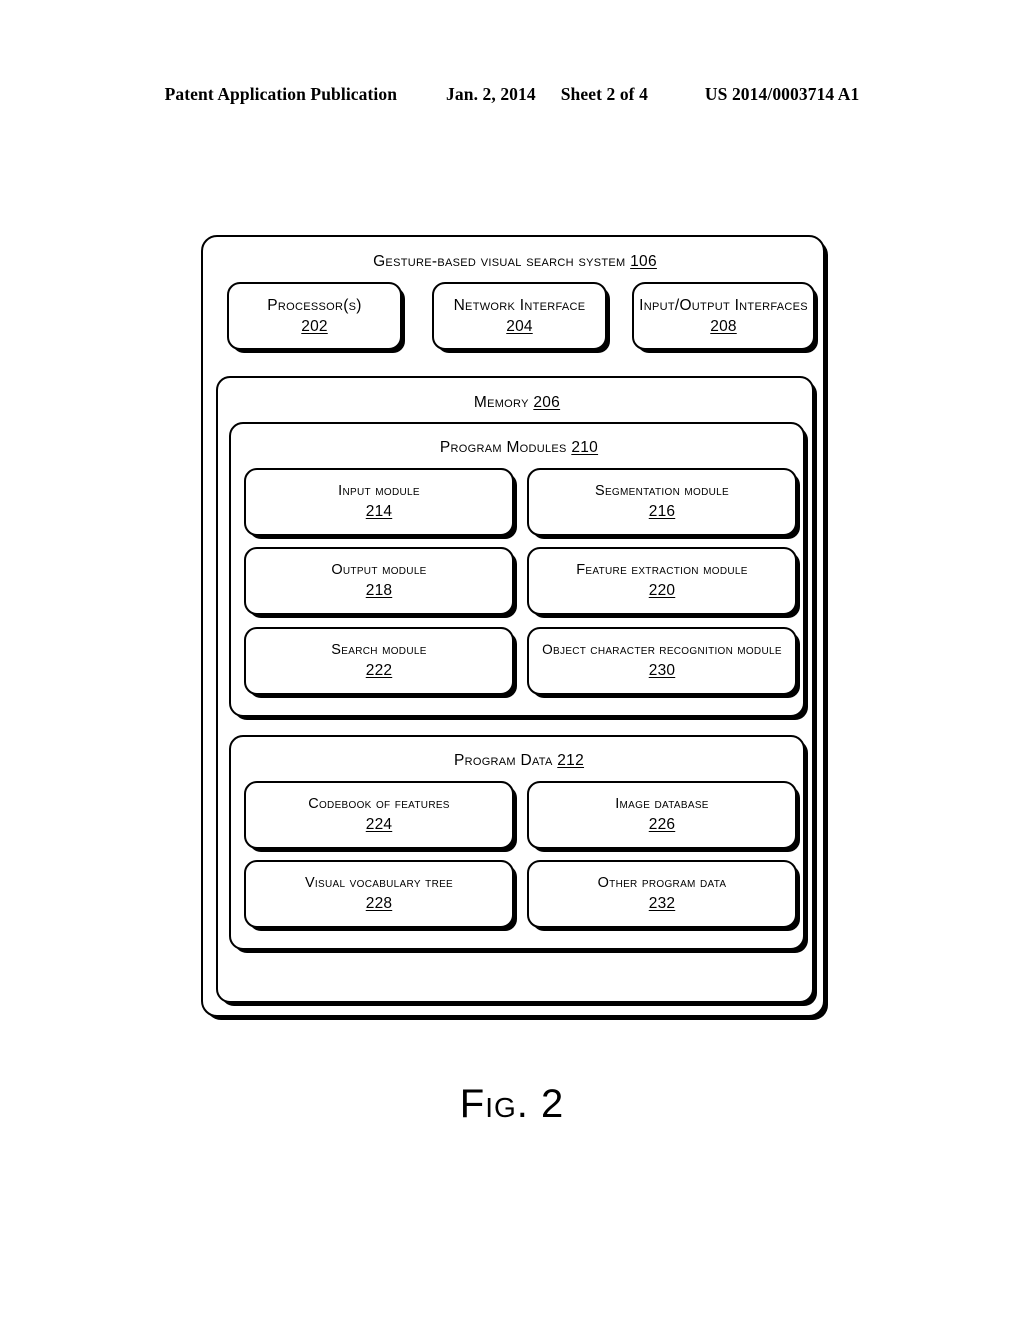 The width and height of the screenshot is (1024, 1320). What do you see at coordinates (314, 305) in the screenshot?
I see `processor-label-text: Processor(s)` at bounding box center [314, 305].